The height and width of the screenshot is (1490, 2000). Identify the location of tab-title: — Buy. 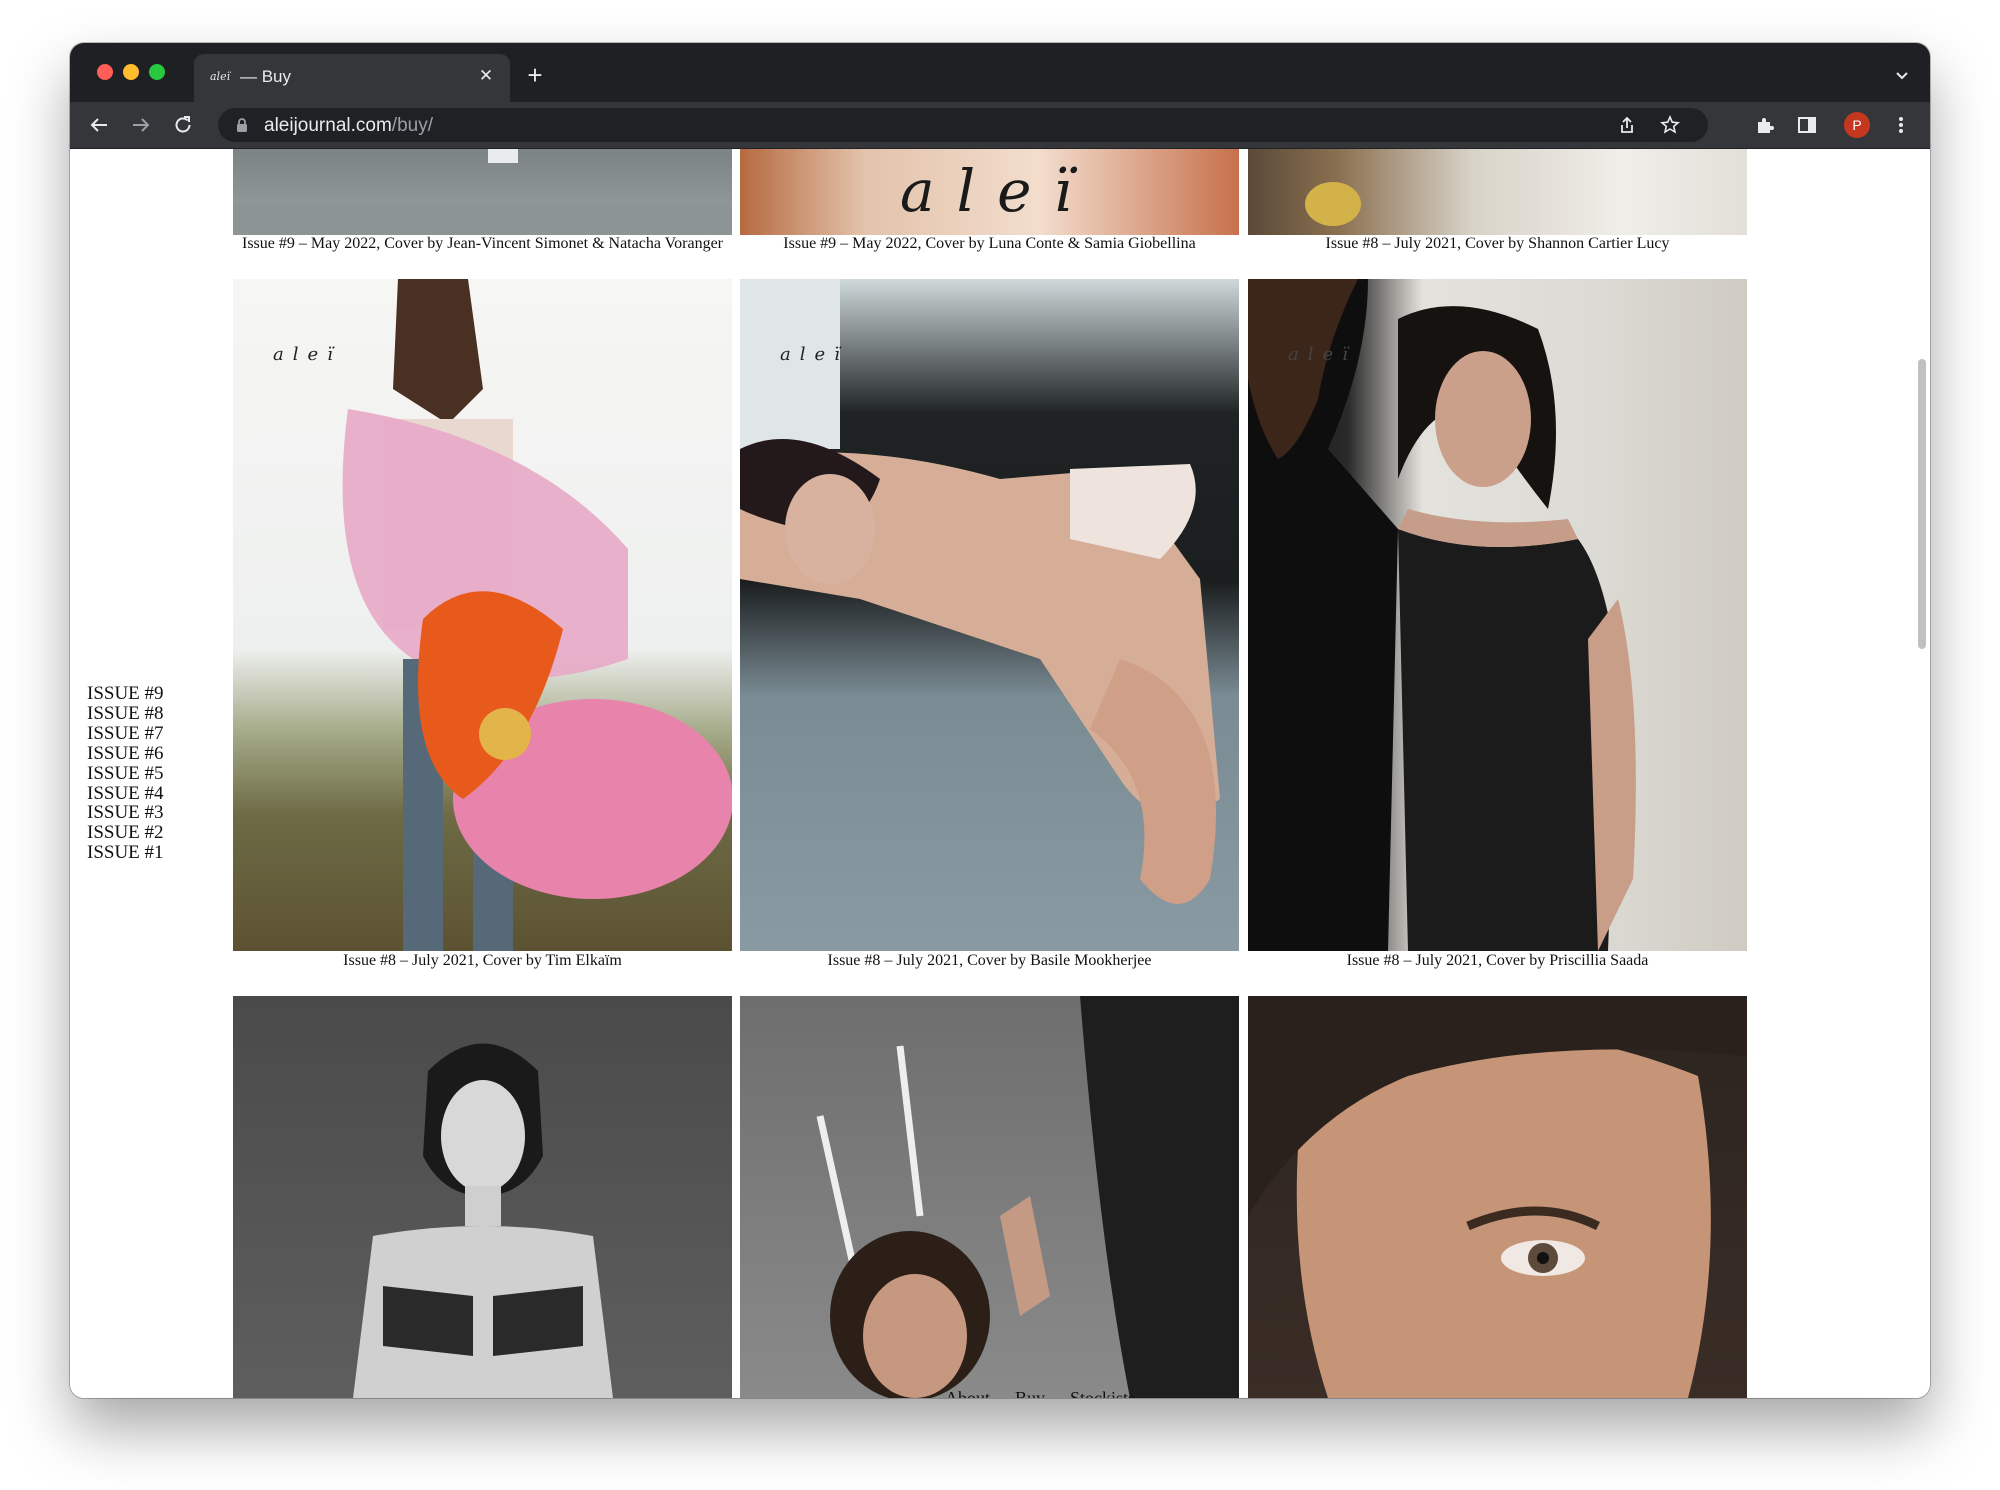
(266, 76).